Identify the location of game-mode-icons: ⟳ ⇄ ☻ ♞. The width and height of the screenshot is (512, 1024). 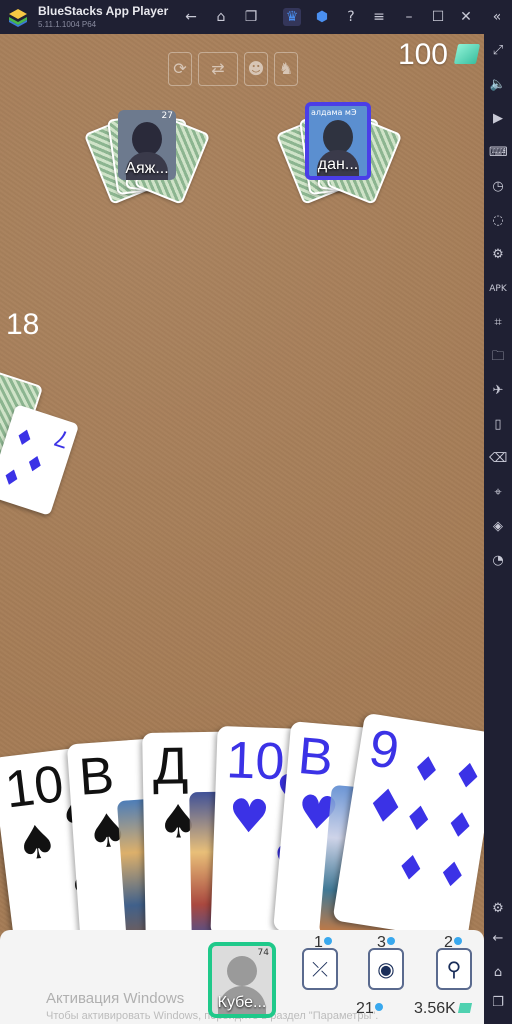
(233, 70).